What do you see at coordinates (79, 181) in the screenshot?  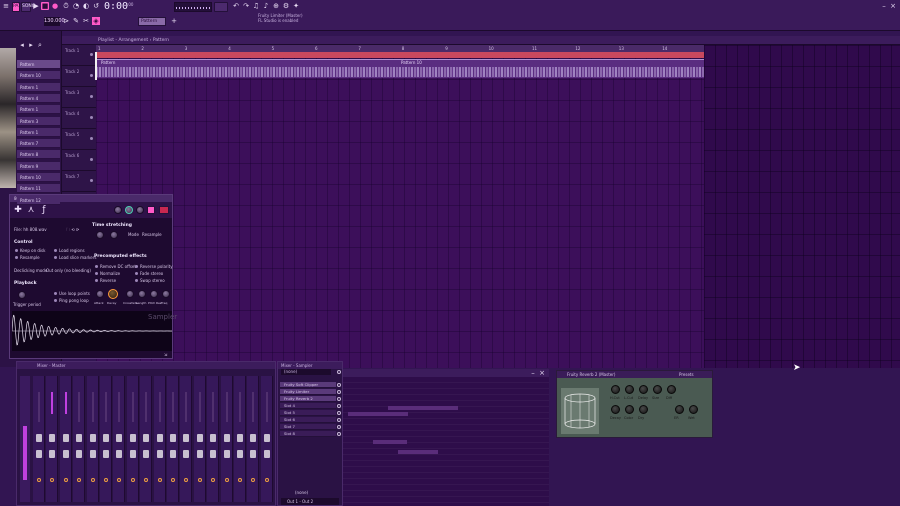 I see `track-header: Track 7` at bounding box center [79, 181].